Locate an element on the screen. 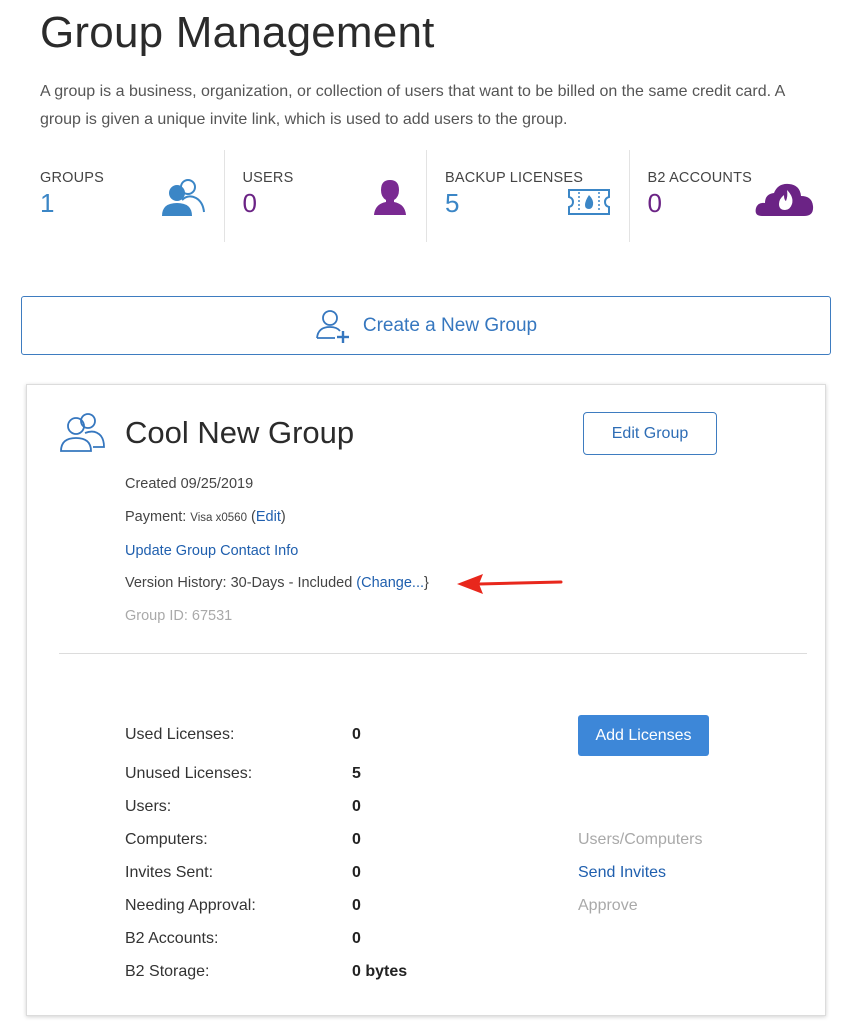 The height and width of the screenshot is (1027, 842). users-computers-link: Users/Computers is located at coordinates (640, 839).